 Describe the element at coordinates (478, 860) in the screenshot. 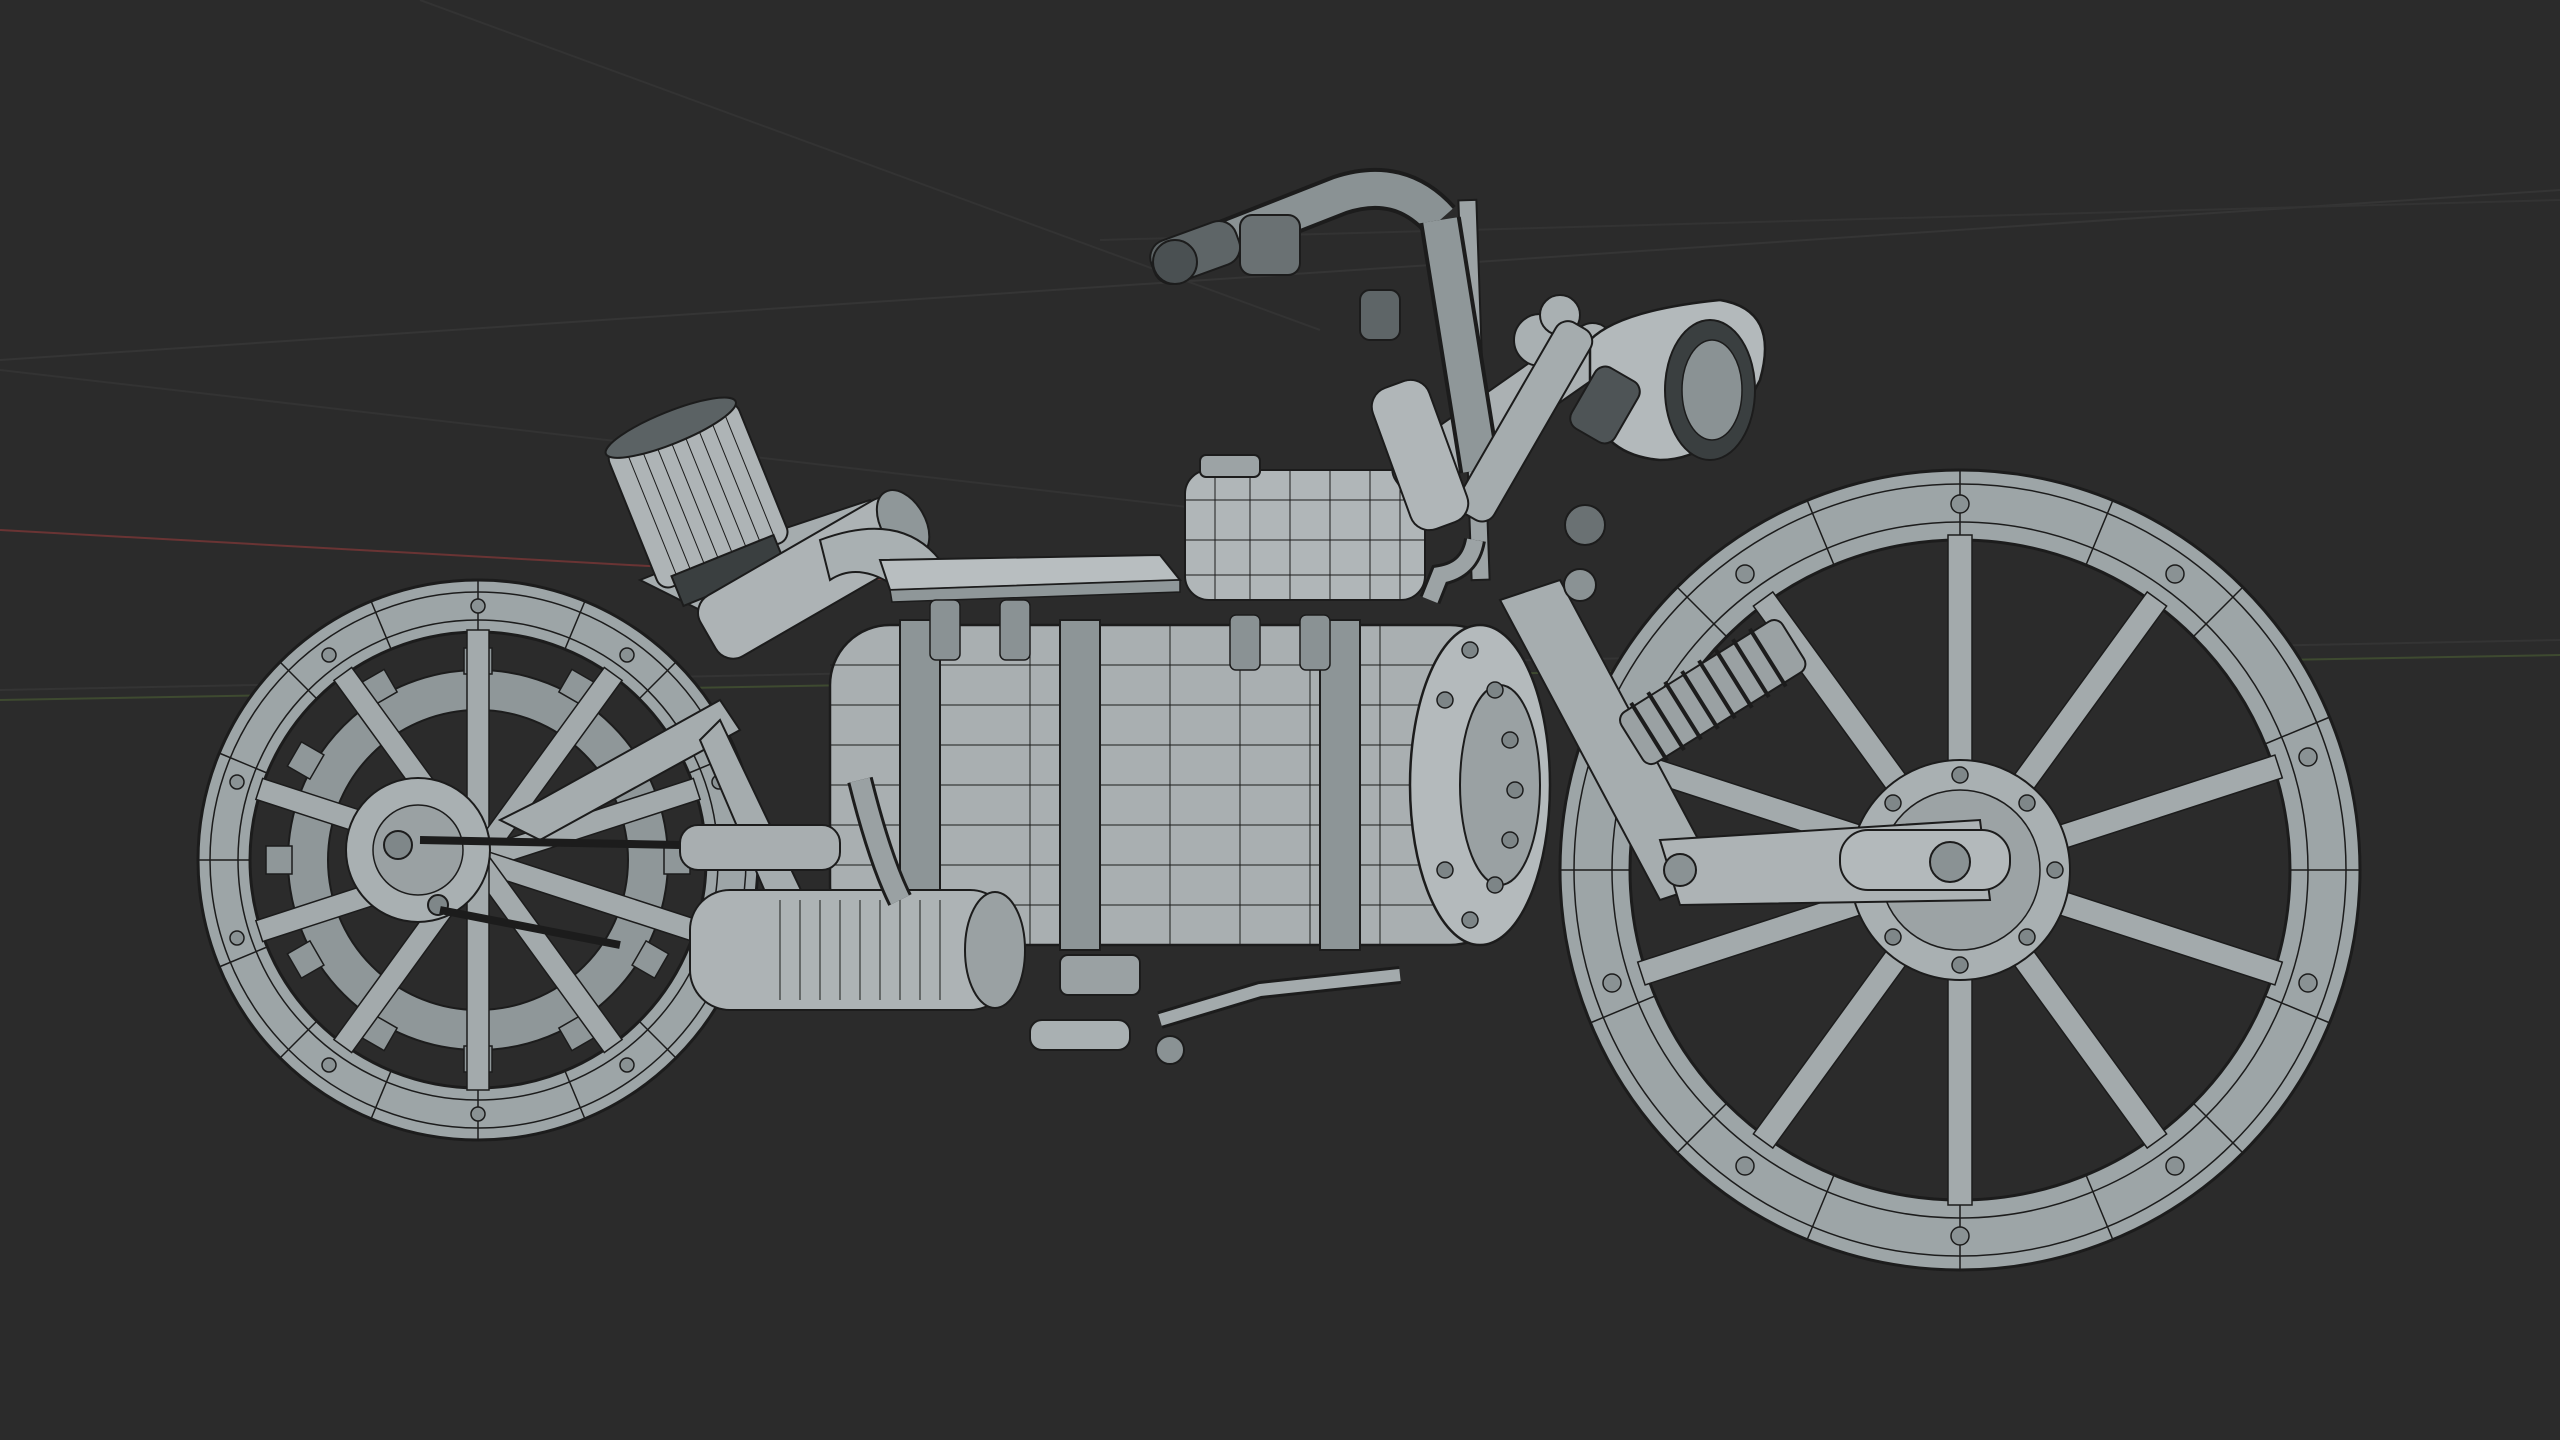

I see `rear-wheel` at that location.